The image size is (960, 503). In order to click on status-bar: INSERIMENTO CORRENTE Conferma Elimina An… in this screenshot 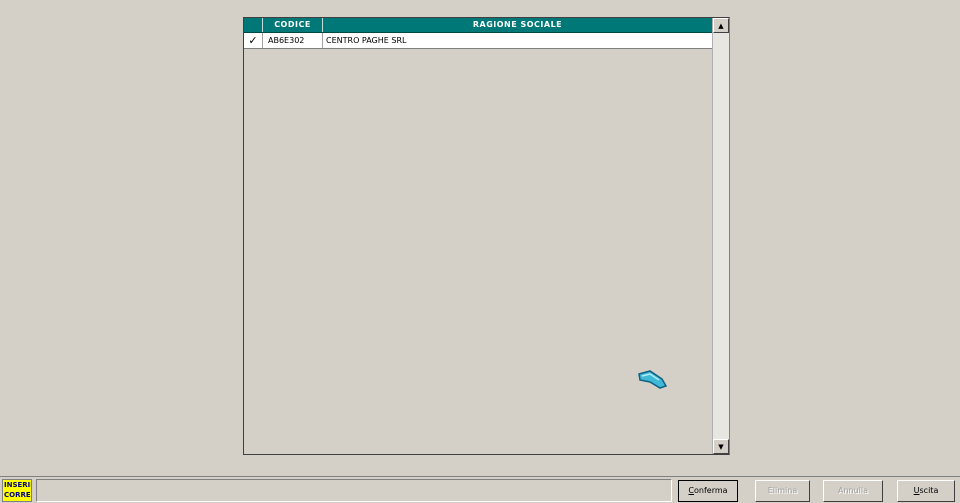, I will do `click(480, 489)`.